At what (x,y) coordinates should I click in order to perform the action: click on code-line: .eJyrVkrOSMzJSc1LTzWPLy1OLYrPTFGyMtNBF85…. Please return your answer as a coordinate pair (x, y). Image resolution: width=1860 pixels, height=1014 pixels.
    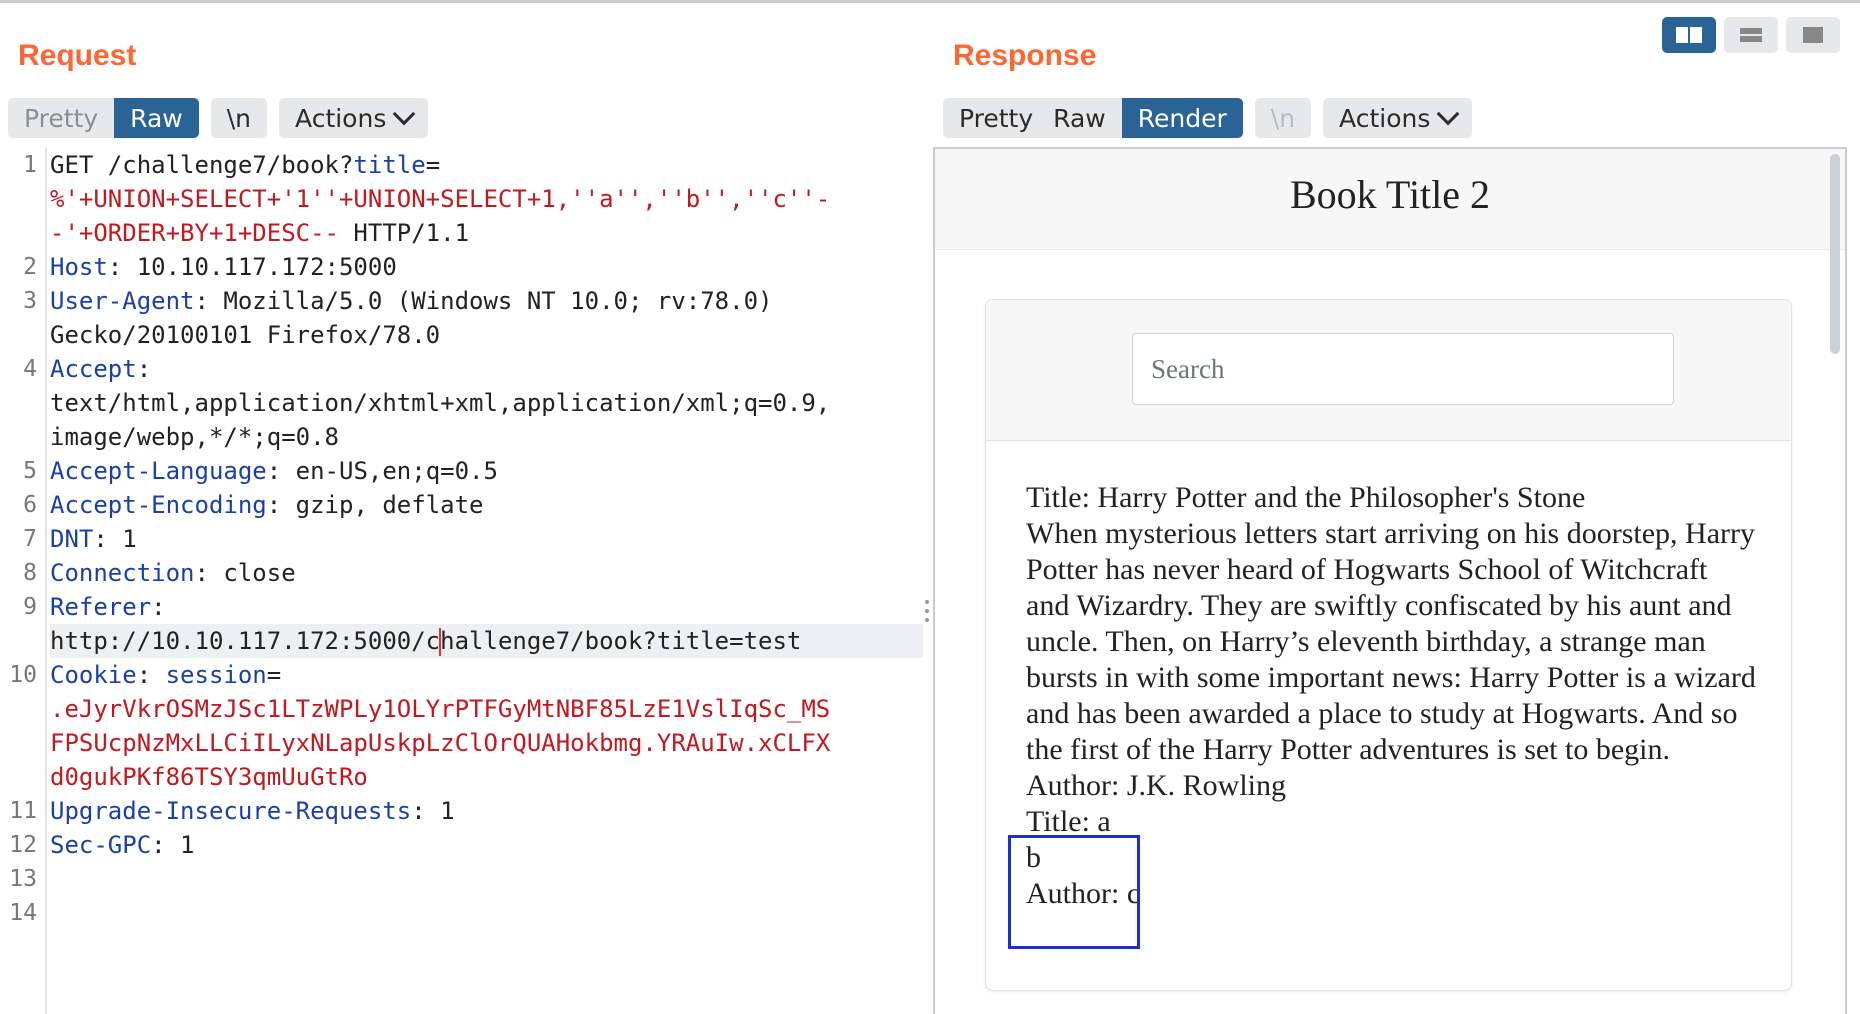
    Looking at the image, I should click on (486, 709).